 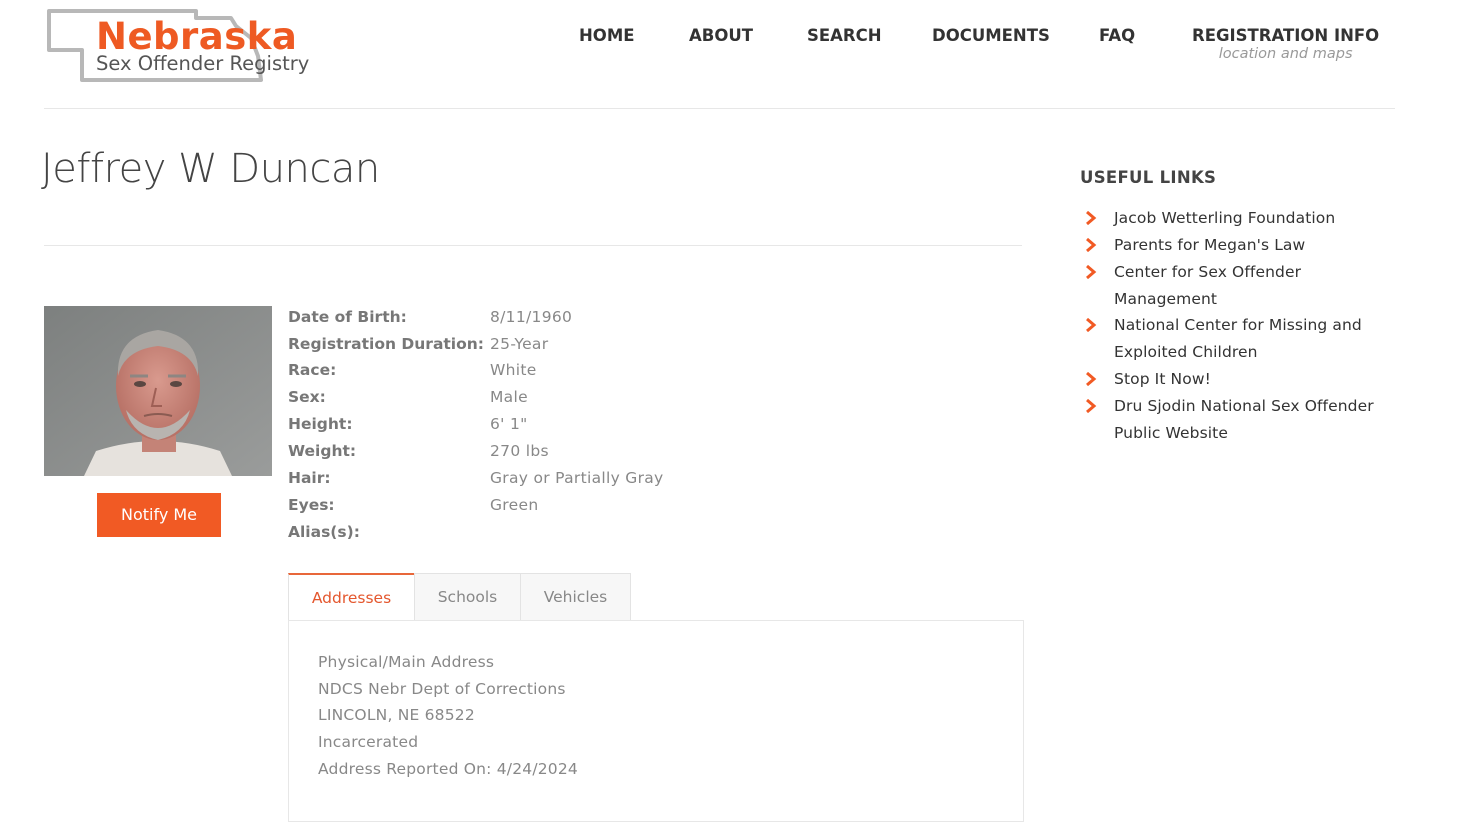 I want to click on detail-label: Alias(s):, so click(x=324, y=532).